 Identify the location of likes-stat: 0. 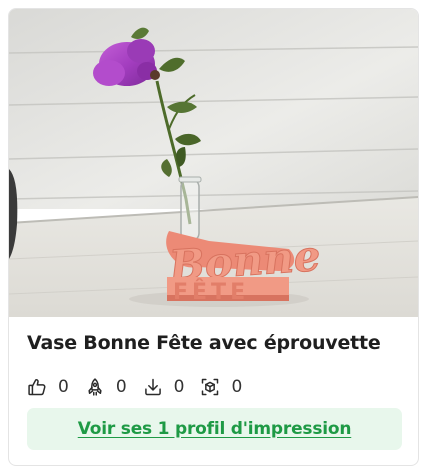
(48, 387).